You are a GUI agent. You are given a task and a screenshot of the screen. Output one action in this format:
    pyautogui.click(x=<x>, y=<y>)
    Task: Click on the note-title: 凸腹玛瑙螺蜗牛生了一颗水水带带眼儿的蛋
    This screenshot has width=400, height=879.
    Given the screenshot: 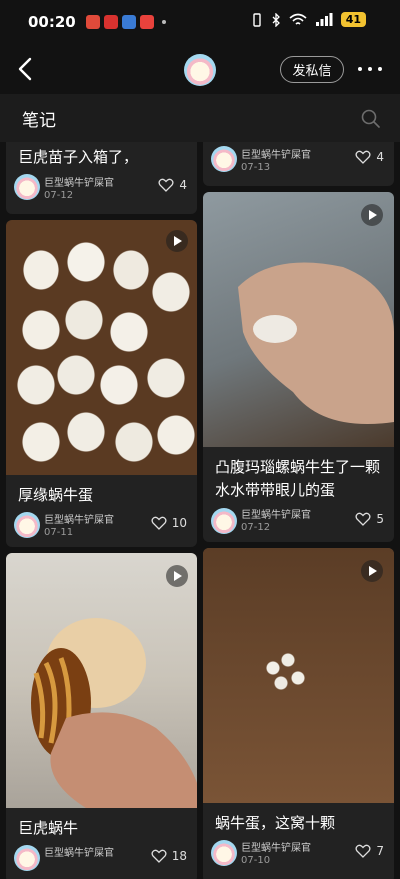 What is the action you would take?
    pyautogui.click(x=298, y=478)
    